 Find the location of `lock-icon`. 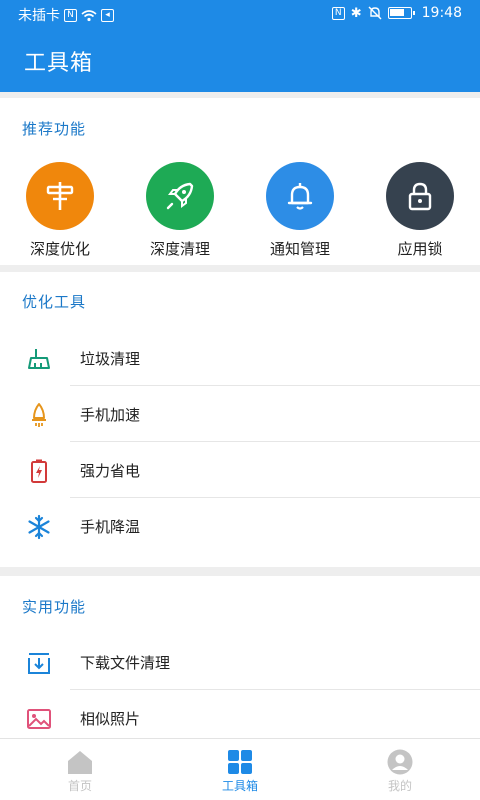

lock-icon is located at coordinates (420, 196).